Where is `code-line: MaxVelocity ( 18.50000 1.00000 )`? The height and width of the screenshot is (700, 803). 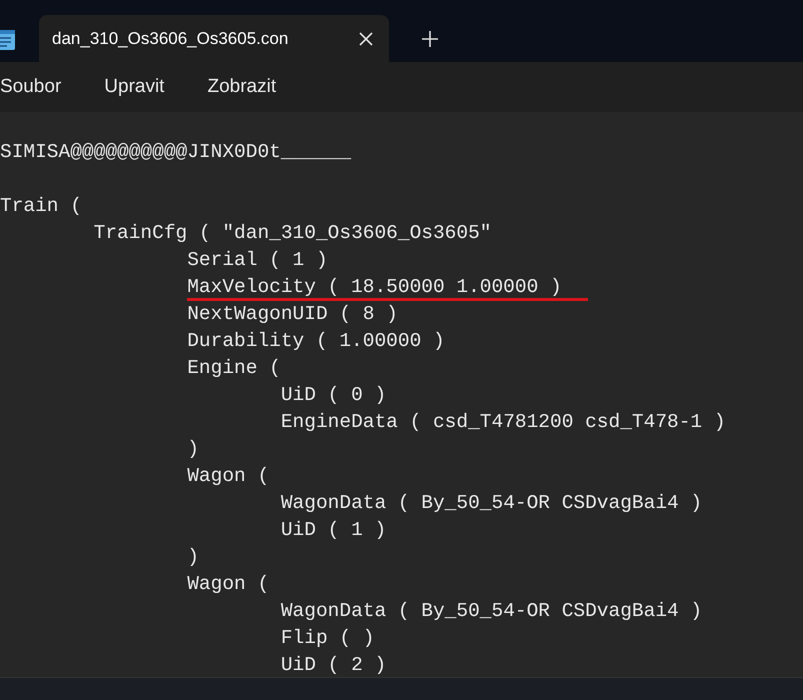 code-line: MaxVelocity ( 18.50000 1.00000 ) is located at coordinates (387, 287).